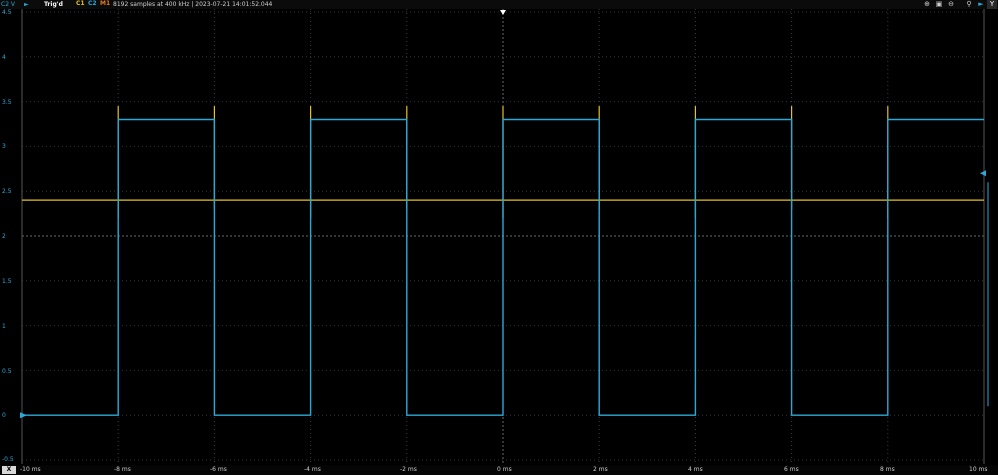 The image size is (998, 475). I want to click on x-tick-label: 4 ms, so click(695, 469).